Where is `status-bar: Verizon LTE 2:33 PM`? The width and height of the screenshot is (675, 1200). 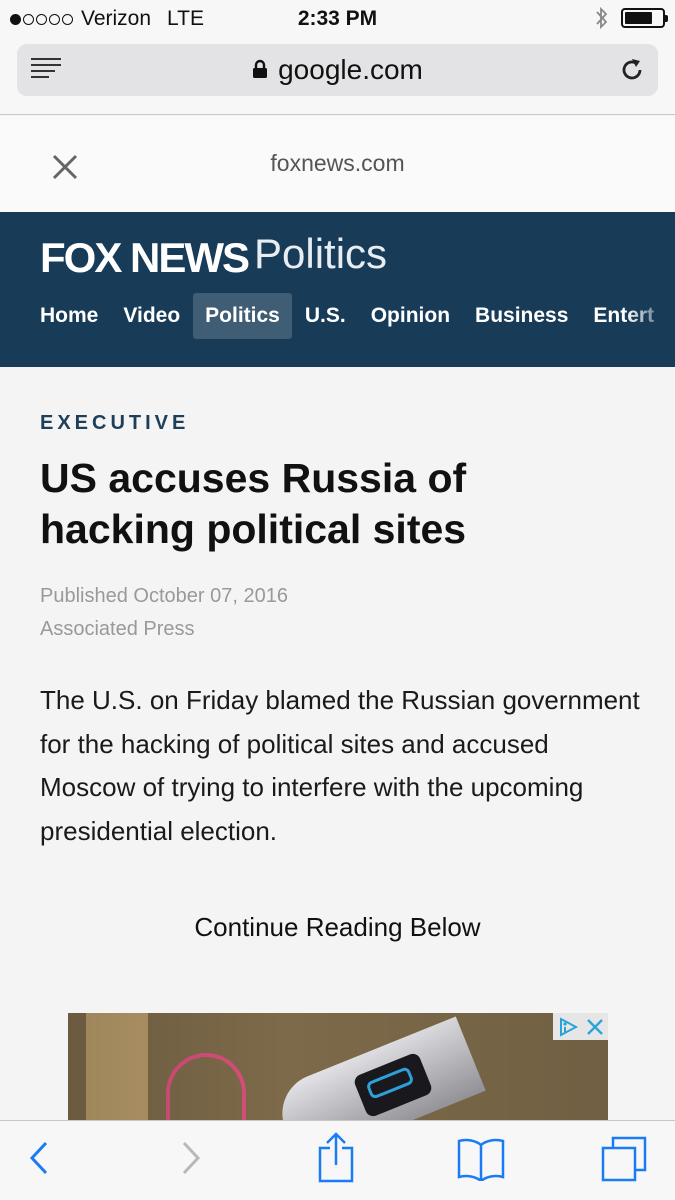
status-bar: Verizon LTE 2:33 PM is located at coordinates (337, 19).